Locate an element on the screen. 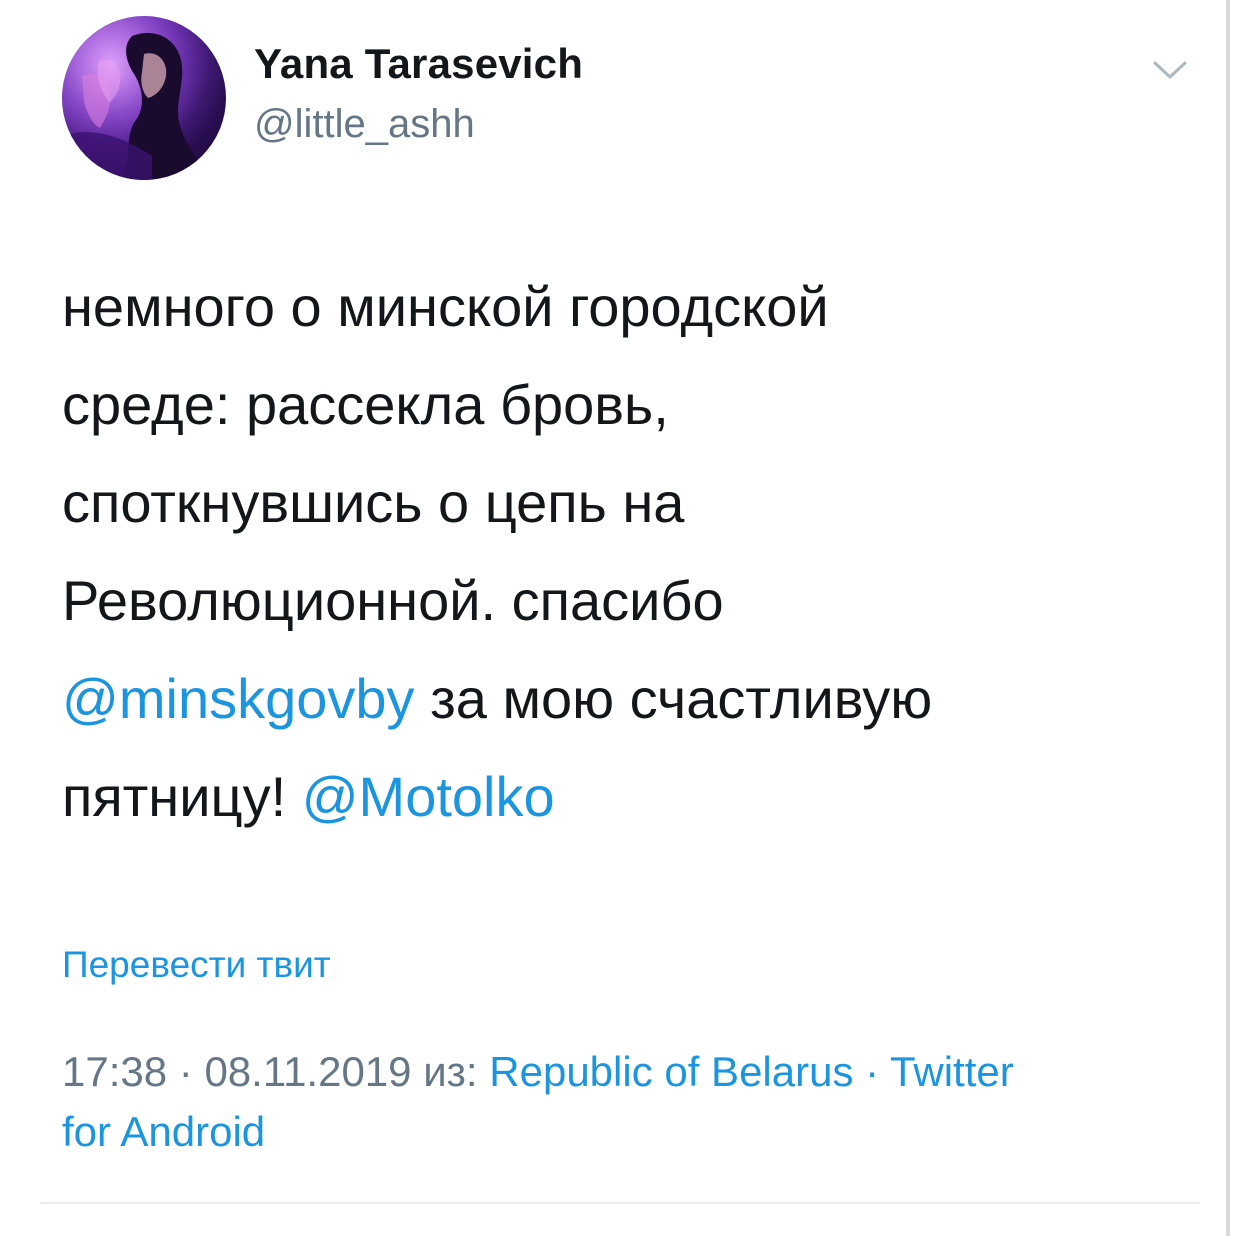 The width and height of the screenshot is (1242, 1236). source-link-continued: for Android is located at coordinates (163, 1131).